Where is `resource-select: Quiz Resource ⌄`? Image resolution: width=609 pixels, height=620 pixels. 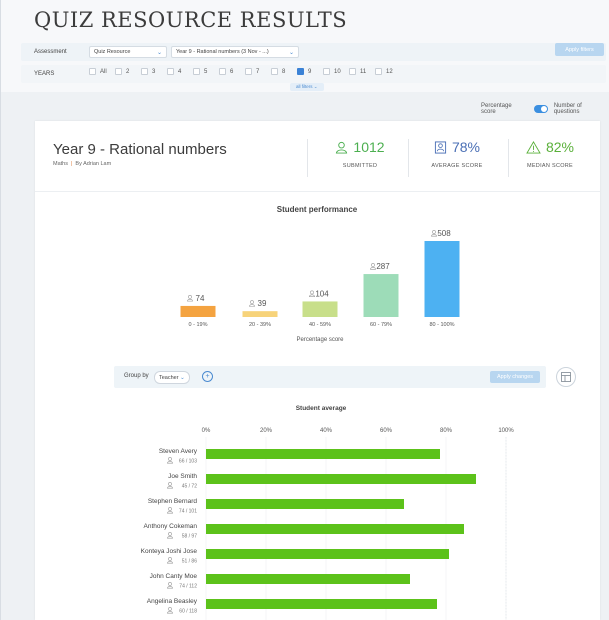 resource-select: Quiz Resource ⌄ is located at coordinates (128, 52).